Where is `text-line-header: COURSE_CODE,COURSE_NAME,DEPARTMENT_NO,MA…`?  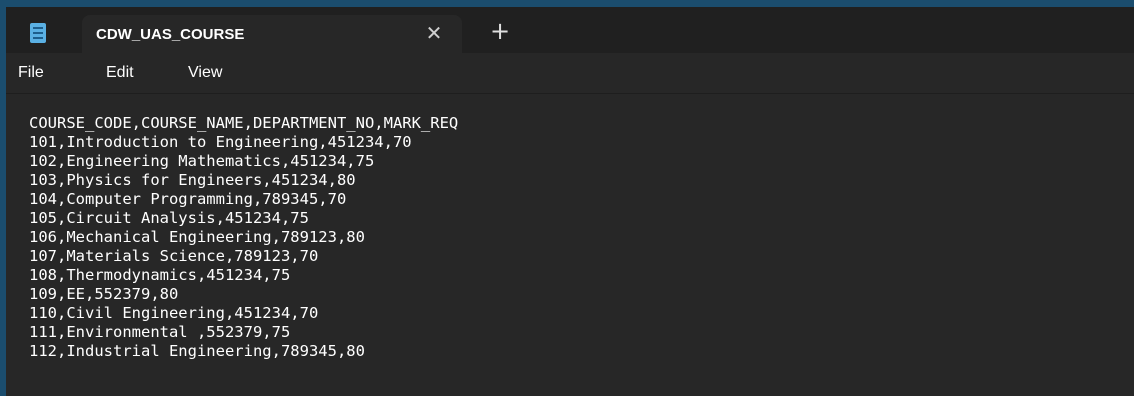 text-line-header: COURSE_CODE,COURSE_NAME,DEPARTMENT_NO,MA… is located at coordinates (244, 123).